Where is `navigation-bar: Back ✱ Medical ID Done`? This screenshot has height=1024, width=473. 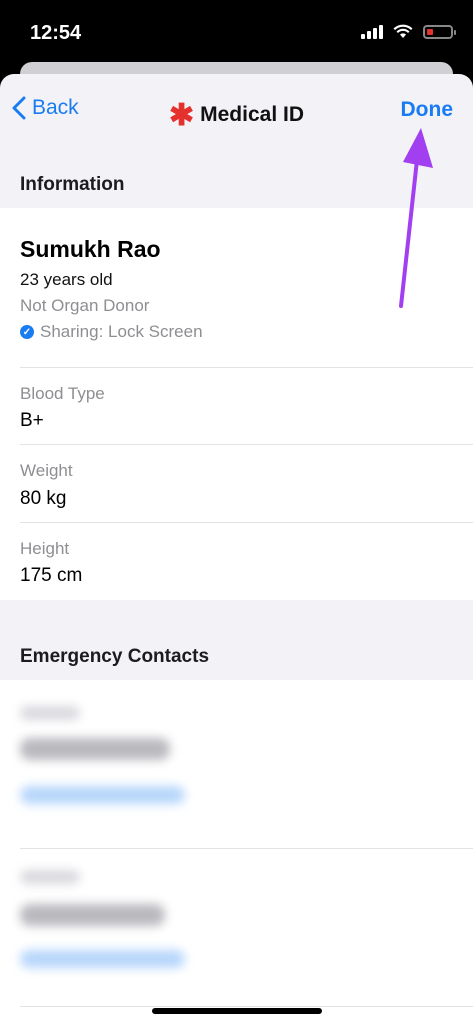 navigation-bar: Back ✱ Medical ID Done is located at coordinates (236, 111).